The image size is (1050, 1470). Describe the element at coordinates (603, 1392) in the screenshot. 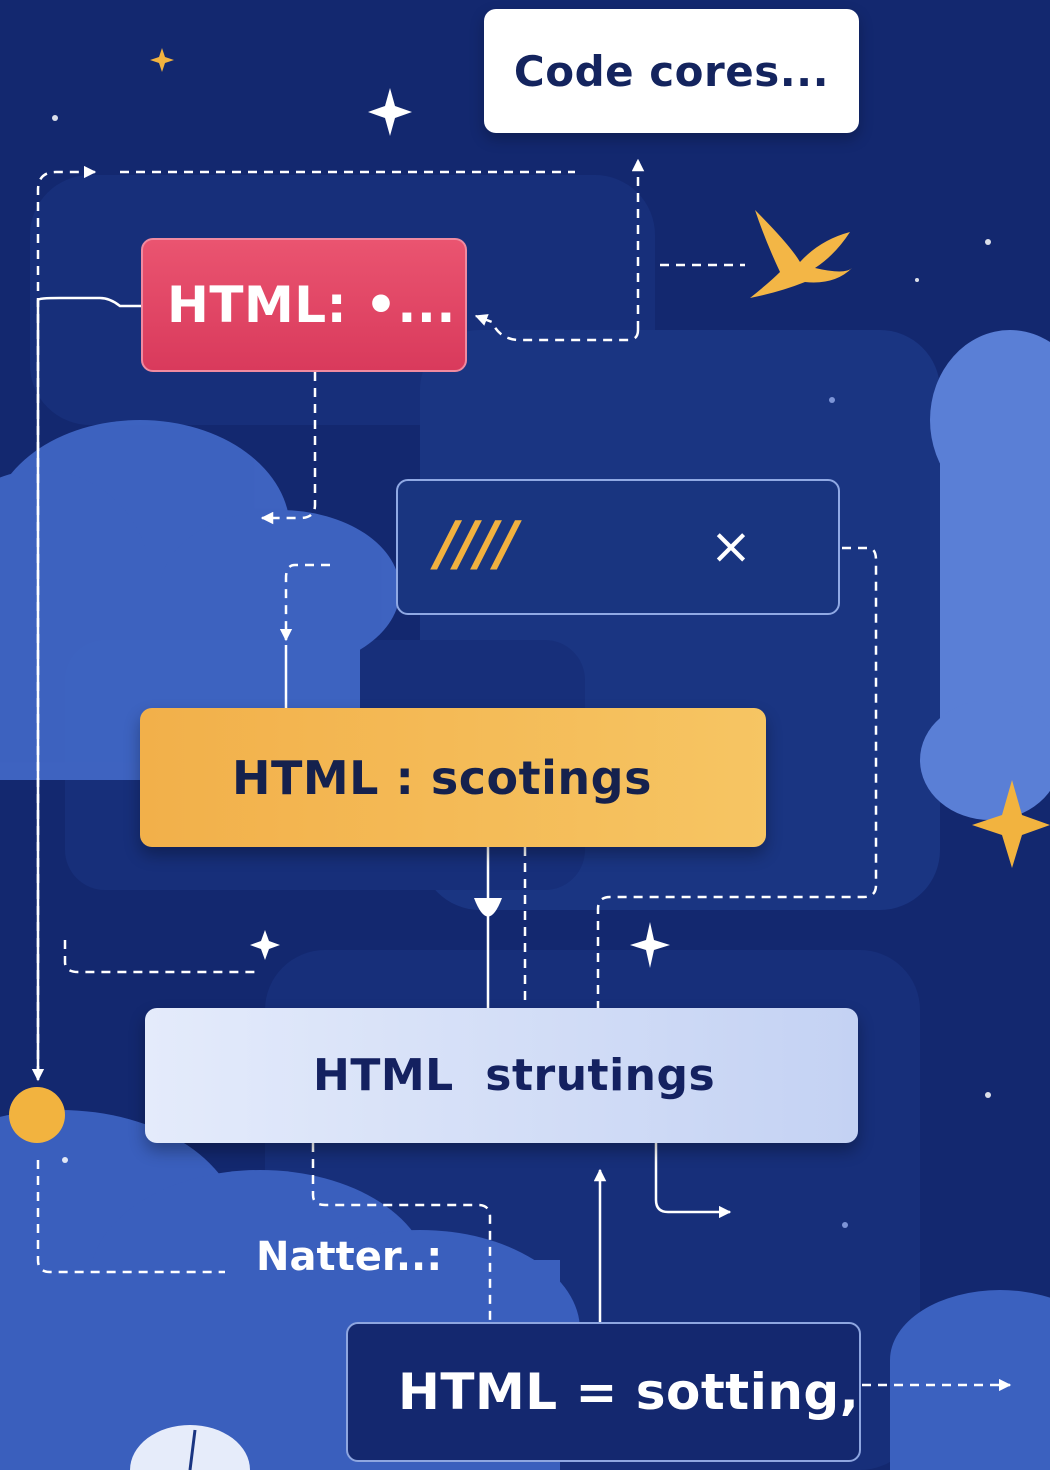

I see `node-html-dark: HTML = sotting,` at that location.